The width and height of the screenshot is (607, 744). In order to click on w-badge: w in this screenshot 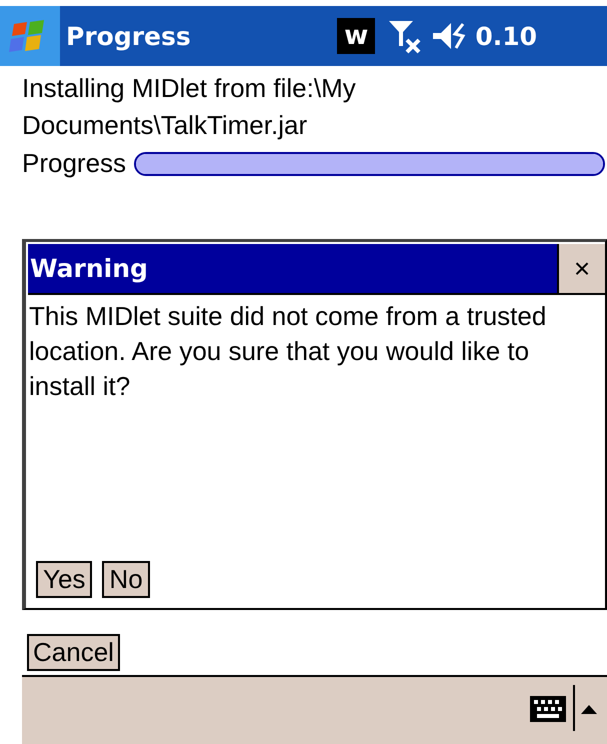, I will do `click(356, 36)`.